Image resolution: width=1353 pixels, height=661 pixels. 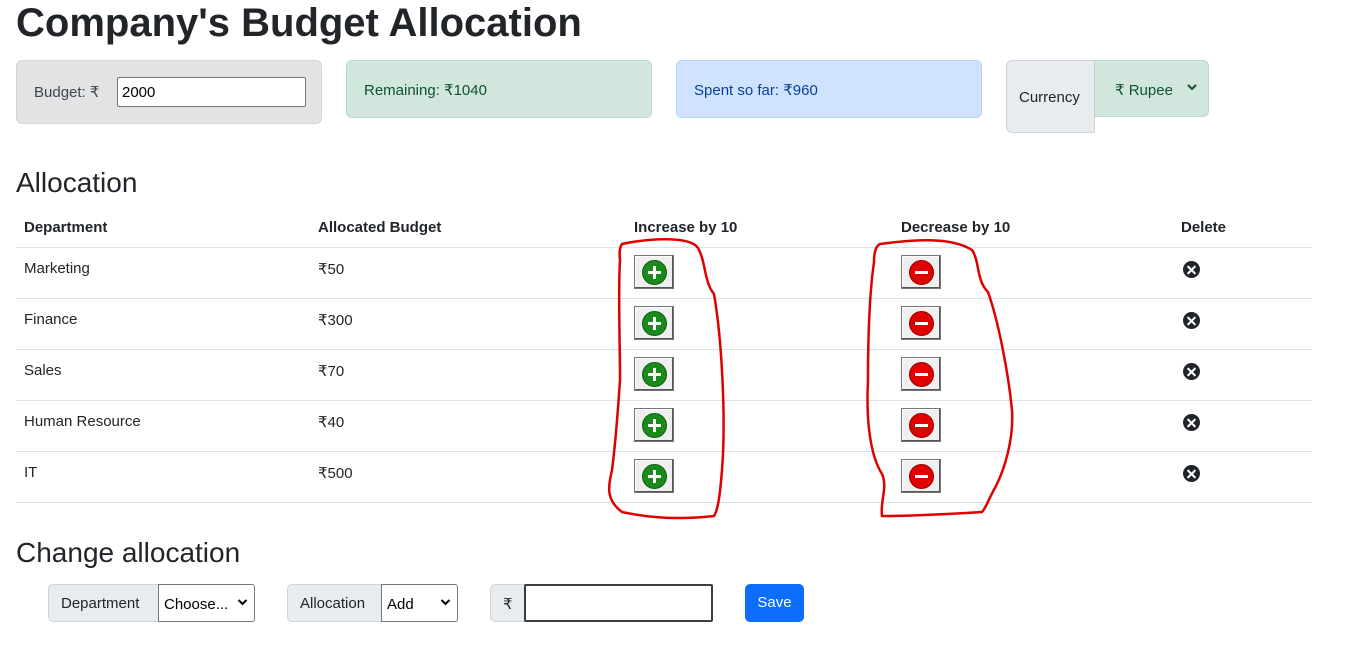 What do you see at coordinates (43, 370) in the screenshot?
I see `department-cell: Sales` at bounding box center [43, 370].